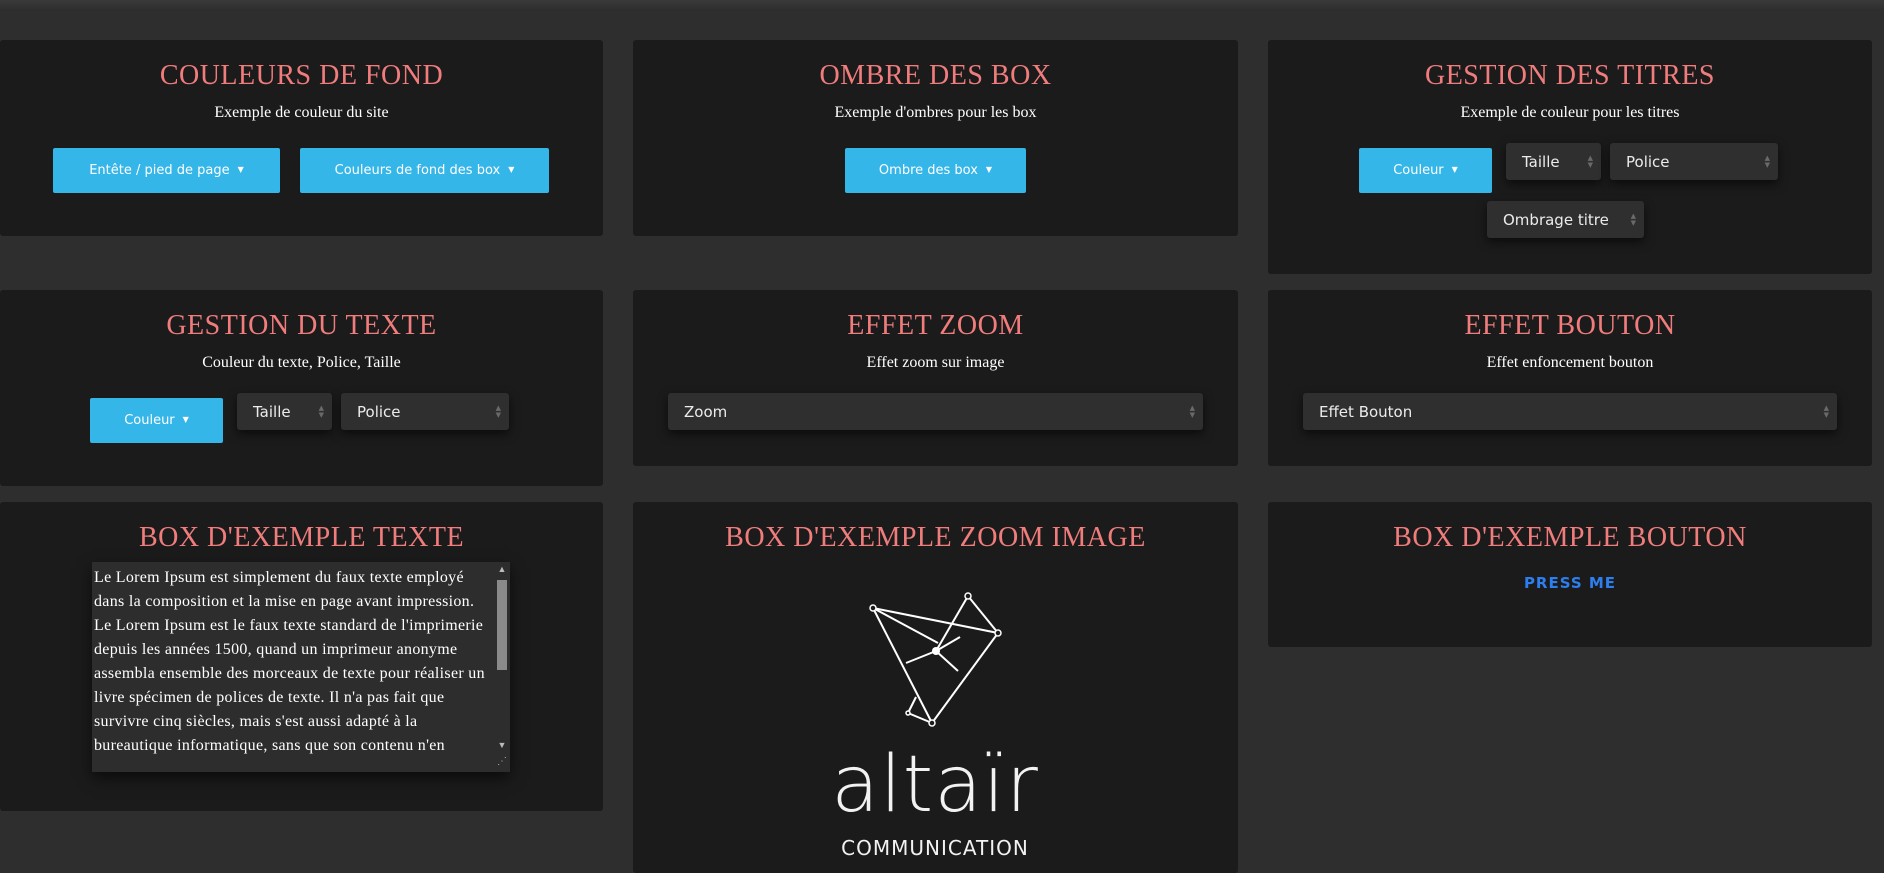  I want to click on box-subtitle: Exemple de couleur pour les titres, so click(1570, 112).